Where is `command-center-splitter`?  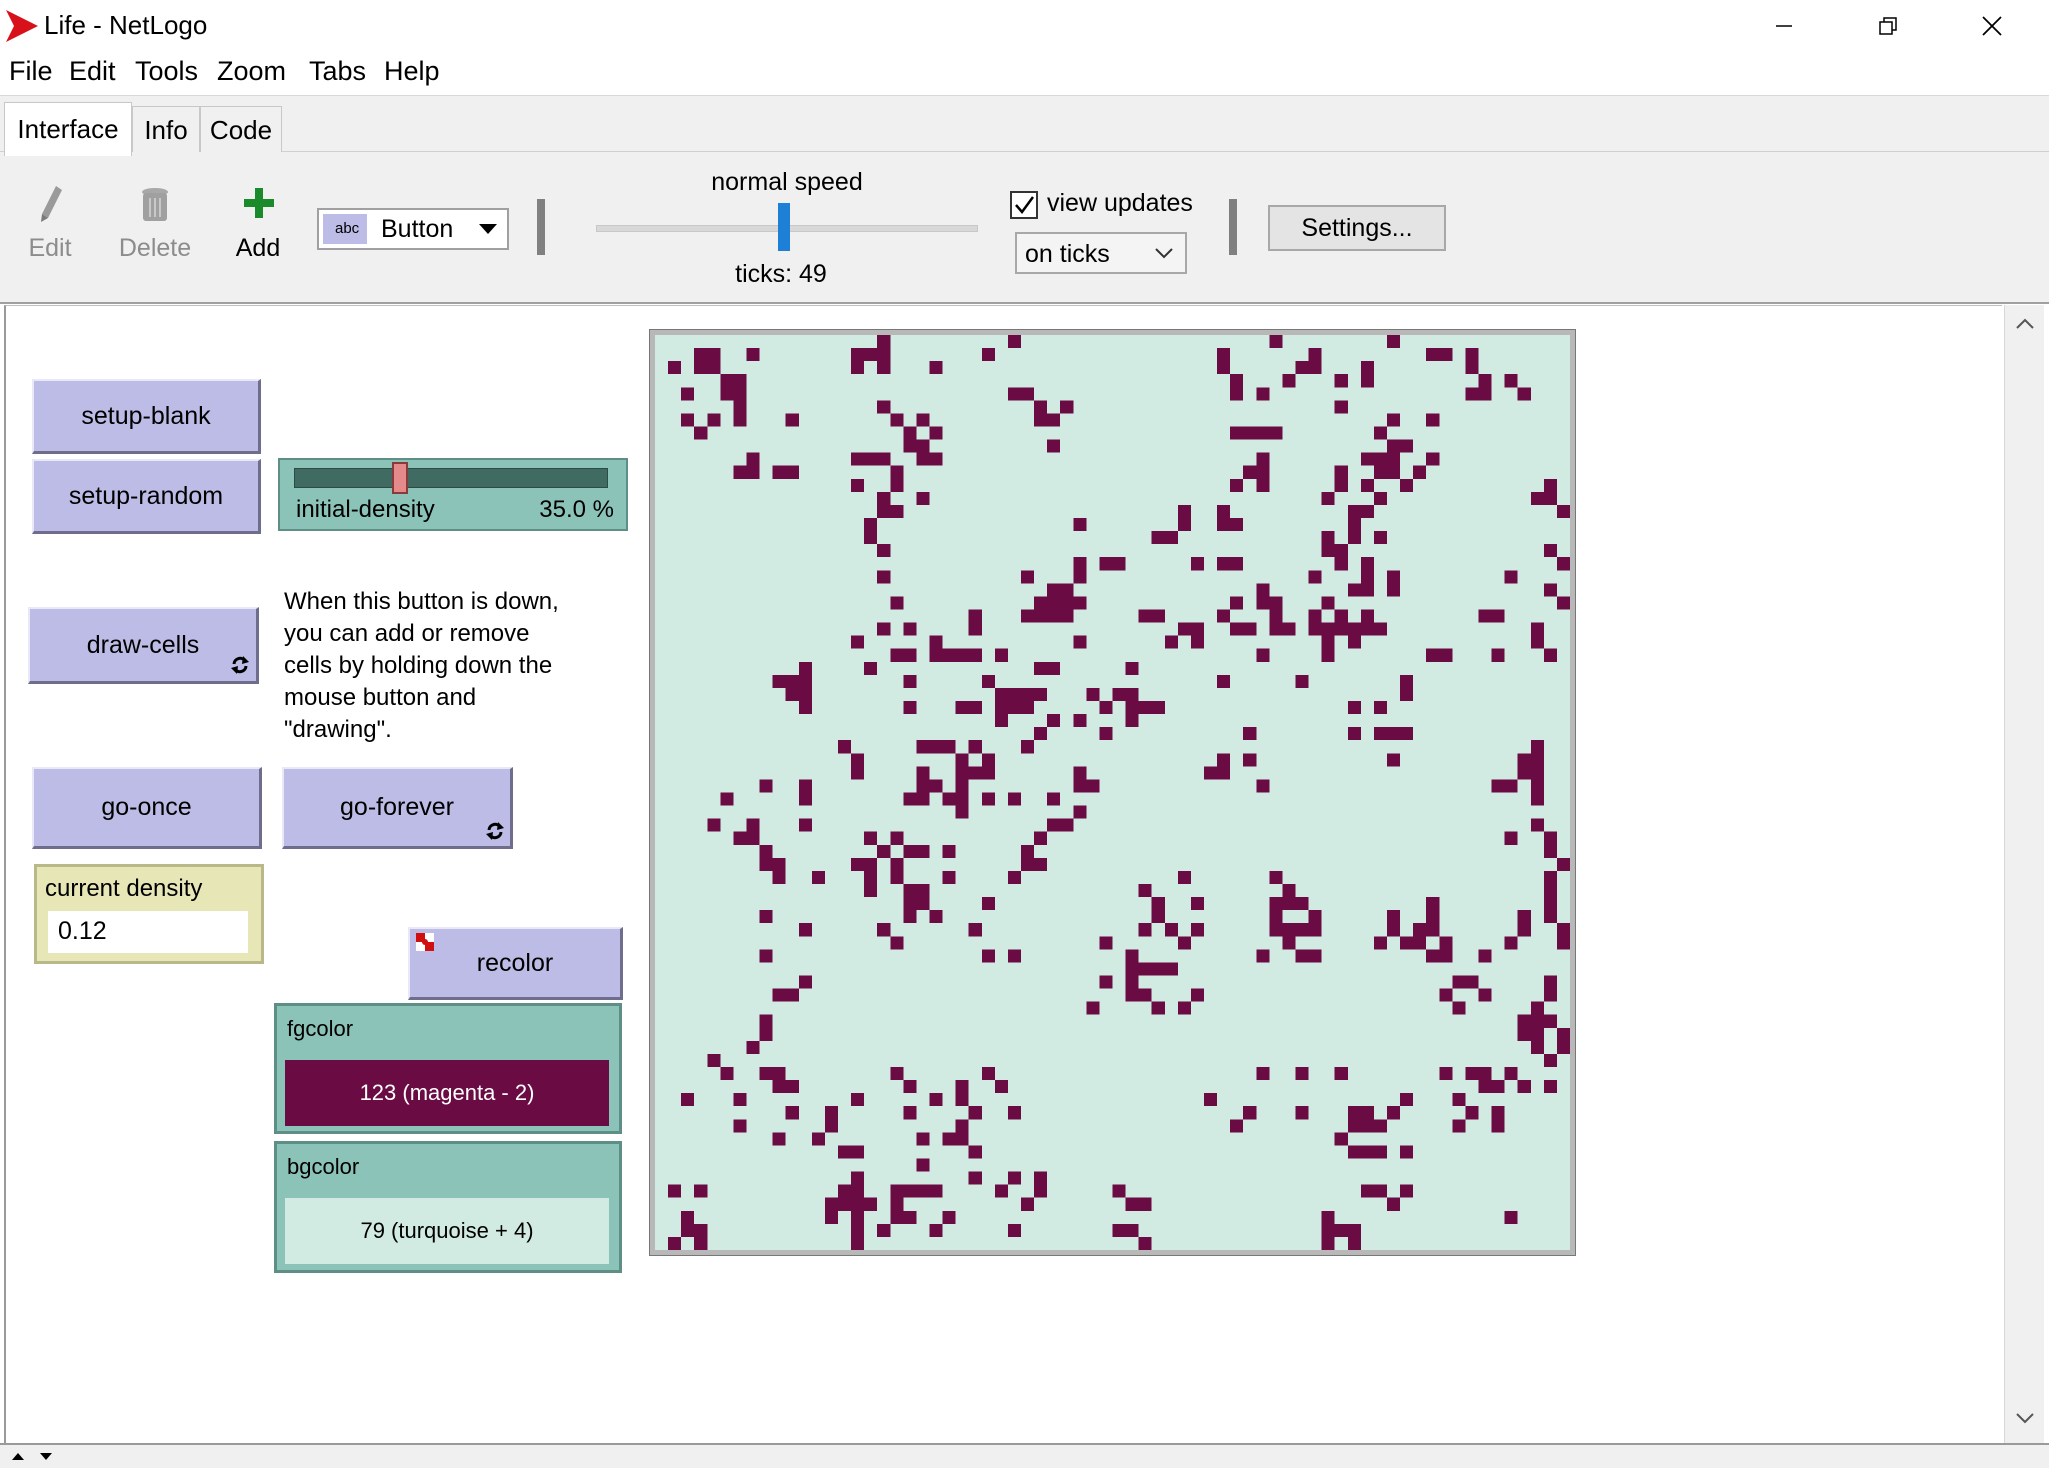 command-center-splitter is located at coordinates (1024, 1455).